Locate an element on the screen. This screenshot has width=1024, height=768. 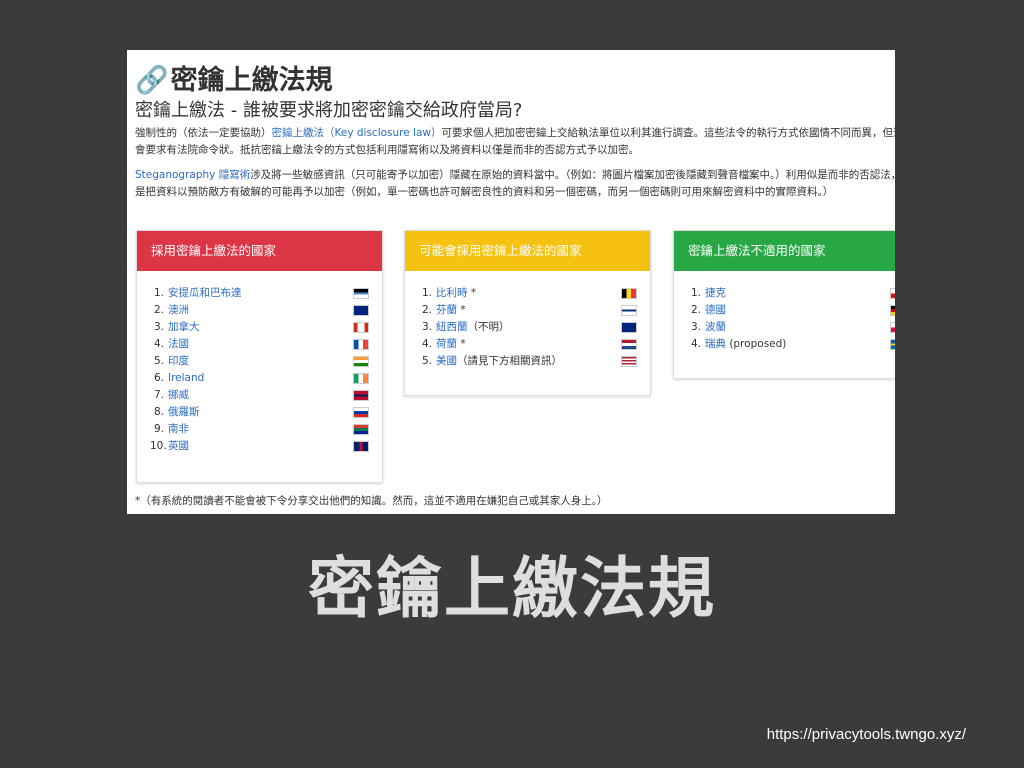
list-item: 4. 瑞典 (proposed) is located at coordinates (784, 344).